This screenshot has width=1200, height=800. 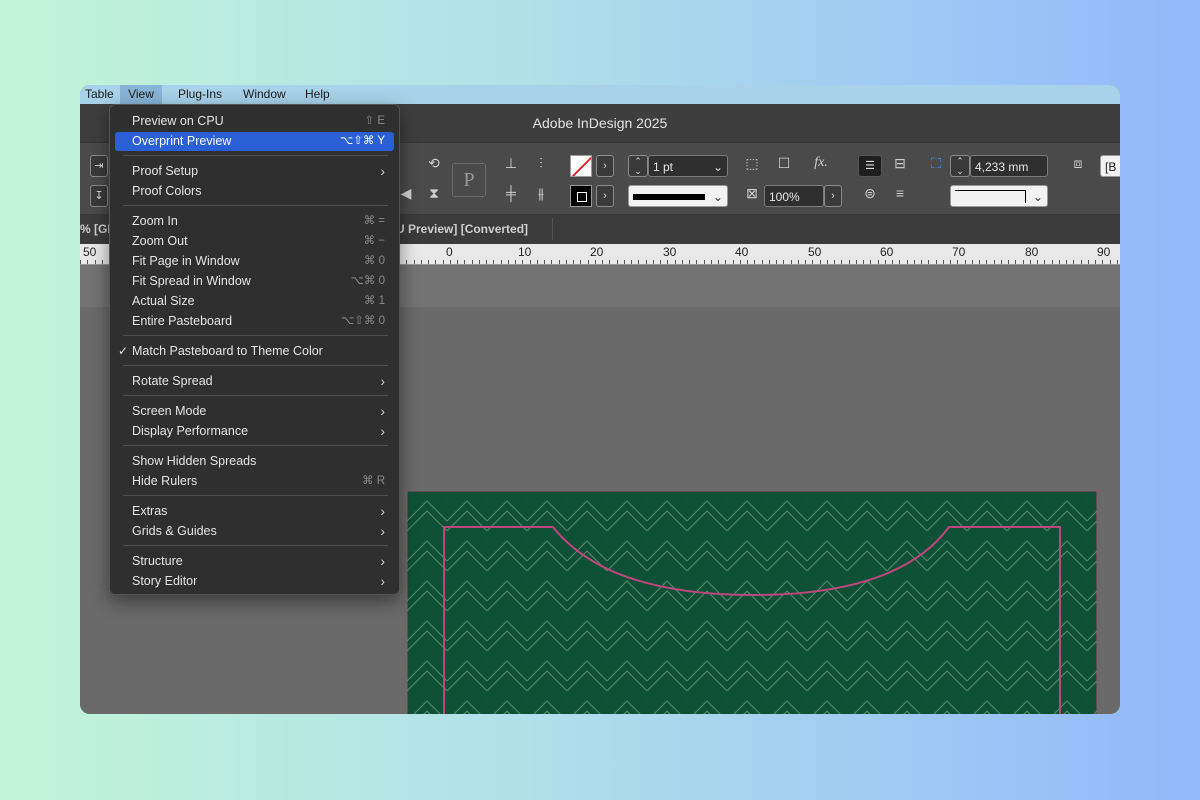 I want to click on menu-window: Window, so click(x=264, y=94).